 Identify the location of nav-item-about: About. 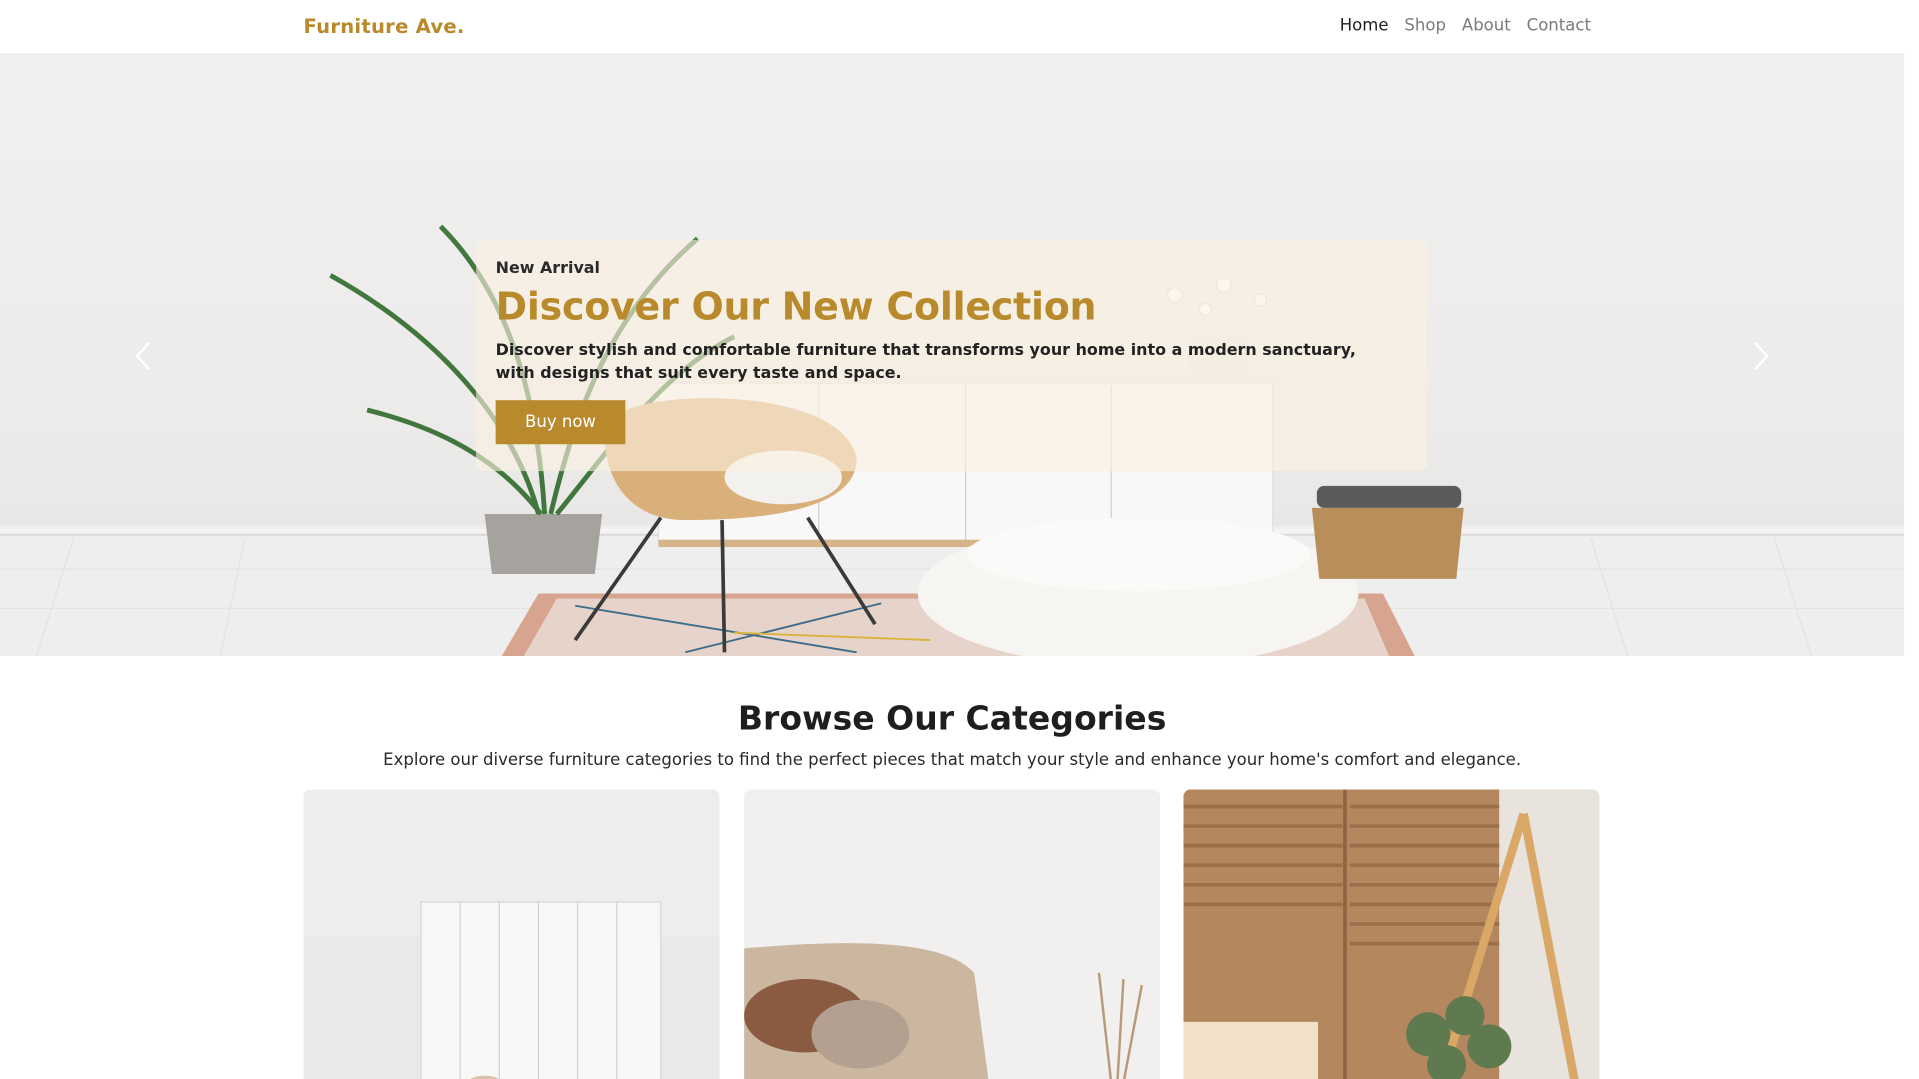
(1486, 26).